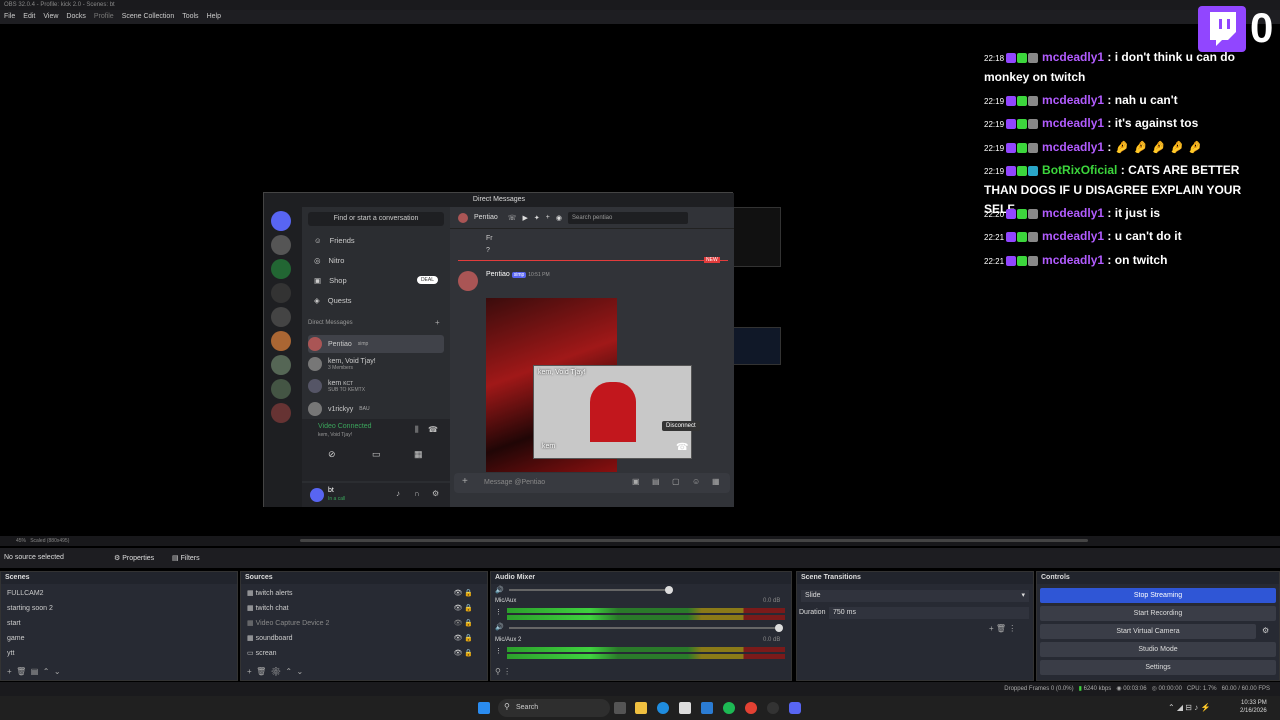  I want to click on studio-mode-button: Studio Mode, so click(1158, 649).